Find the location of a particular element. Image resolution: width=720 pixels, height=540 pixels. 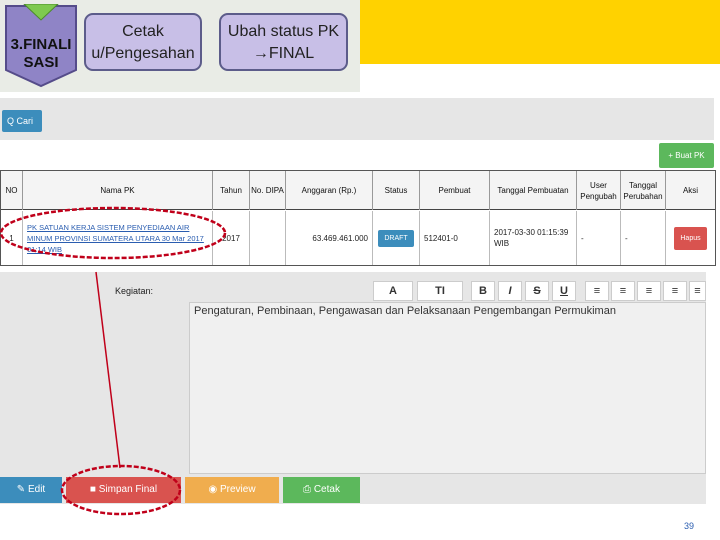

cell-tanggal-pembuatan: 2017-03-30 01:15:39 WIB is located at coordinates (533, 238).